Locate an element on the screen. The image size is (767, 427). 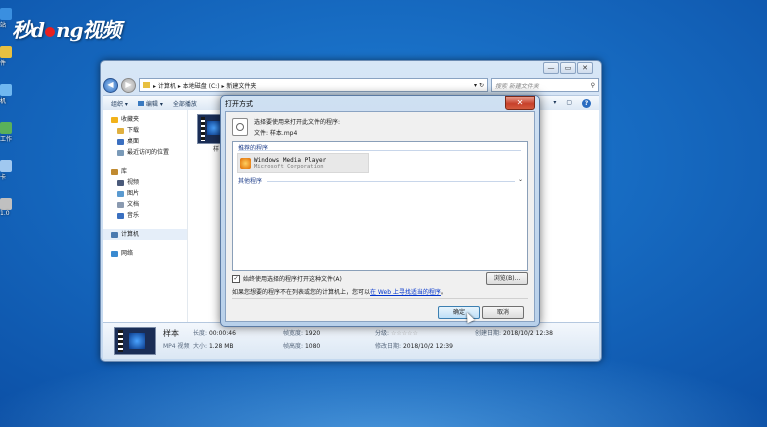
details-thumbnail is located at coordinates (135, 341).